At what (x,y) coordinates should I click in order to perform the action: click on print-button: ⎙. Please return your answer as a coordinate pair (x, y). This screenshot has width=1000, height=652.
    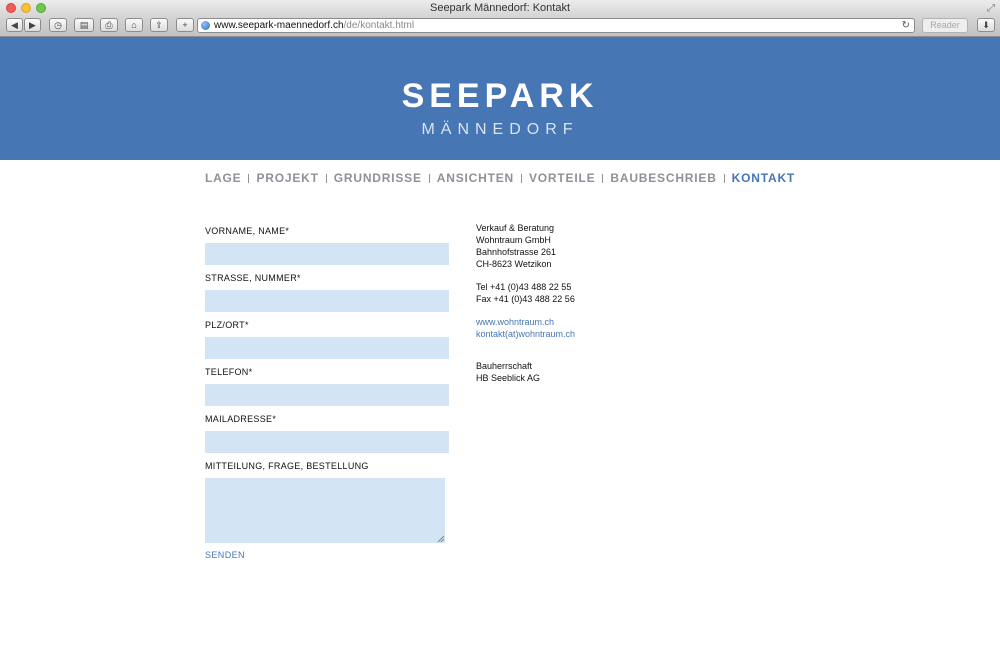
    Looking at the image, I should click on (109, 25).